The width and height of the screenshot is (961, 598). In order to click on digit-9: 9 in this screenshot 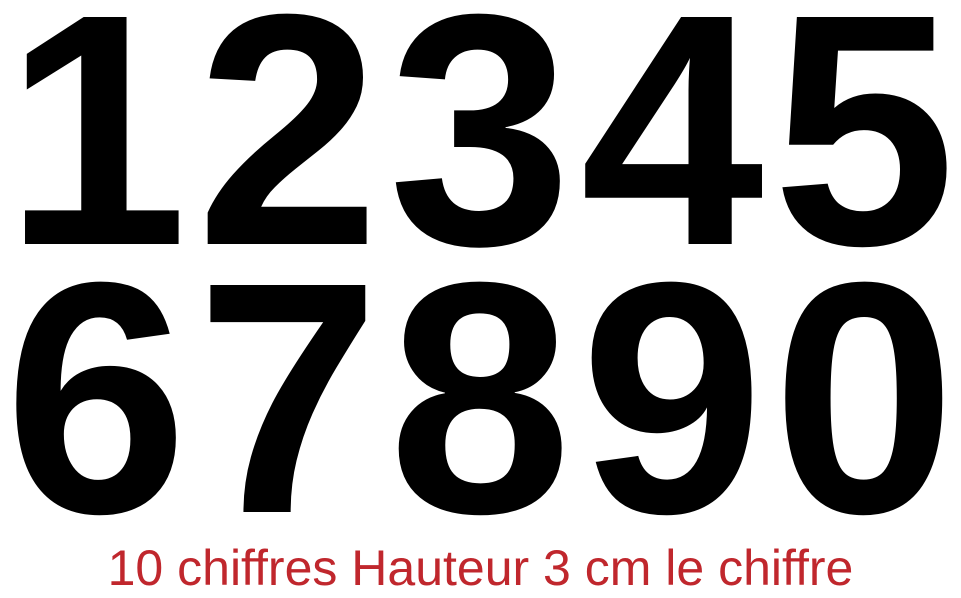, I will do `click(672, 397)`.